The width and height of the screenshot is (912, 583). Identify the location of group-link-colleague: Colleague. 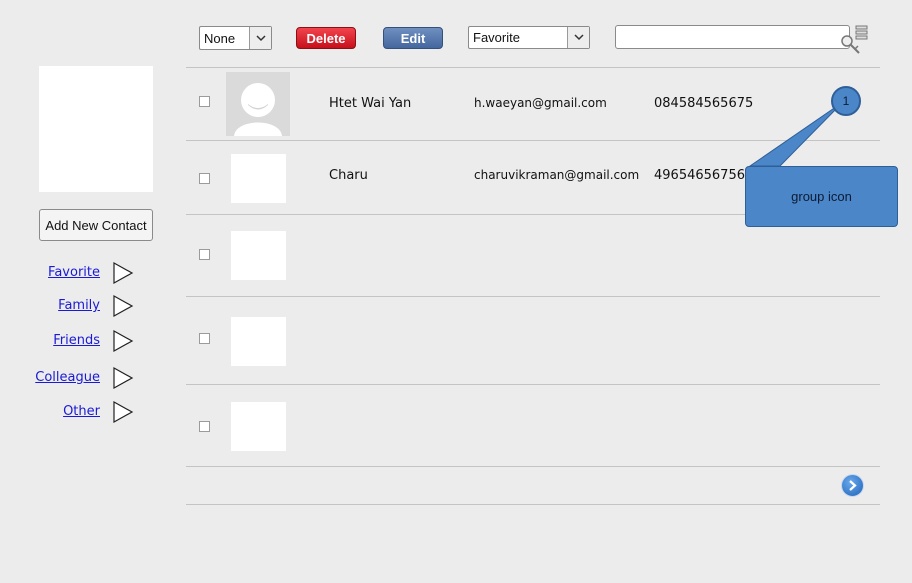
(67, 377).